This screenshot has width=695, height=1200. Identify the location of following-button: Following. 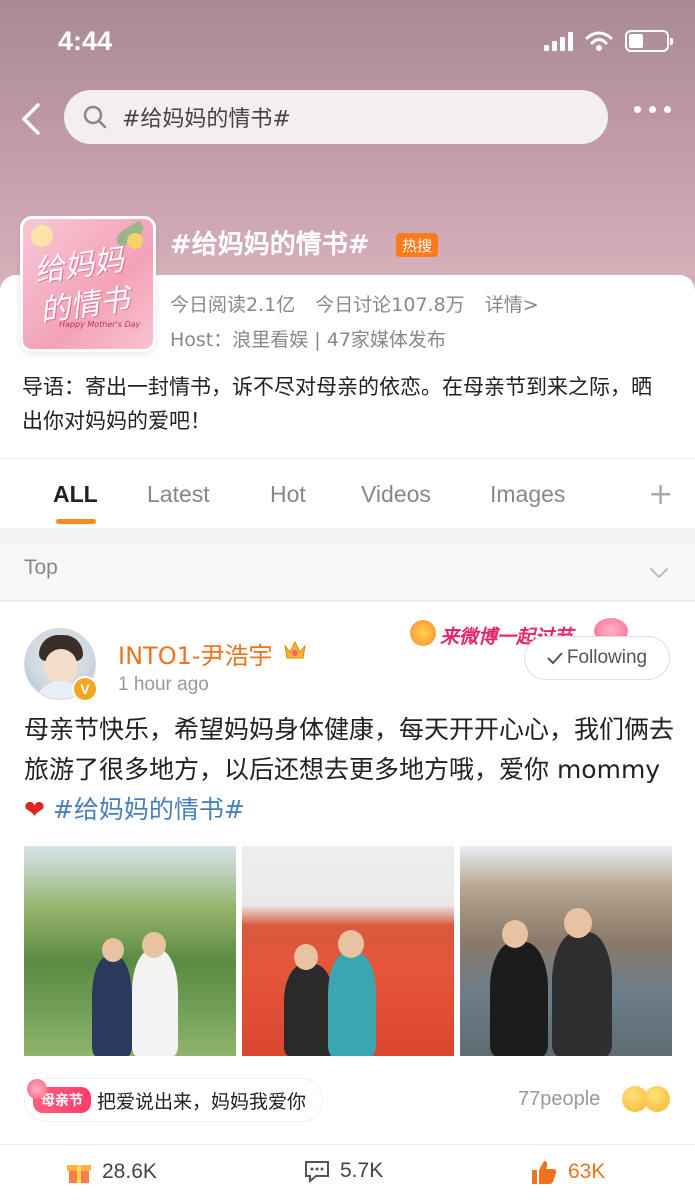
(597, 658).